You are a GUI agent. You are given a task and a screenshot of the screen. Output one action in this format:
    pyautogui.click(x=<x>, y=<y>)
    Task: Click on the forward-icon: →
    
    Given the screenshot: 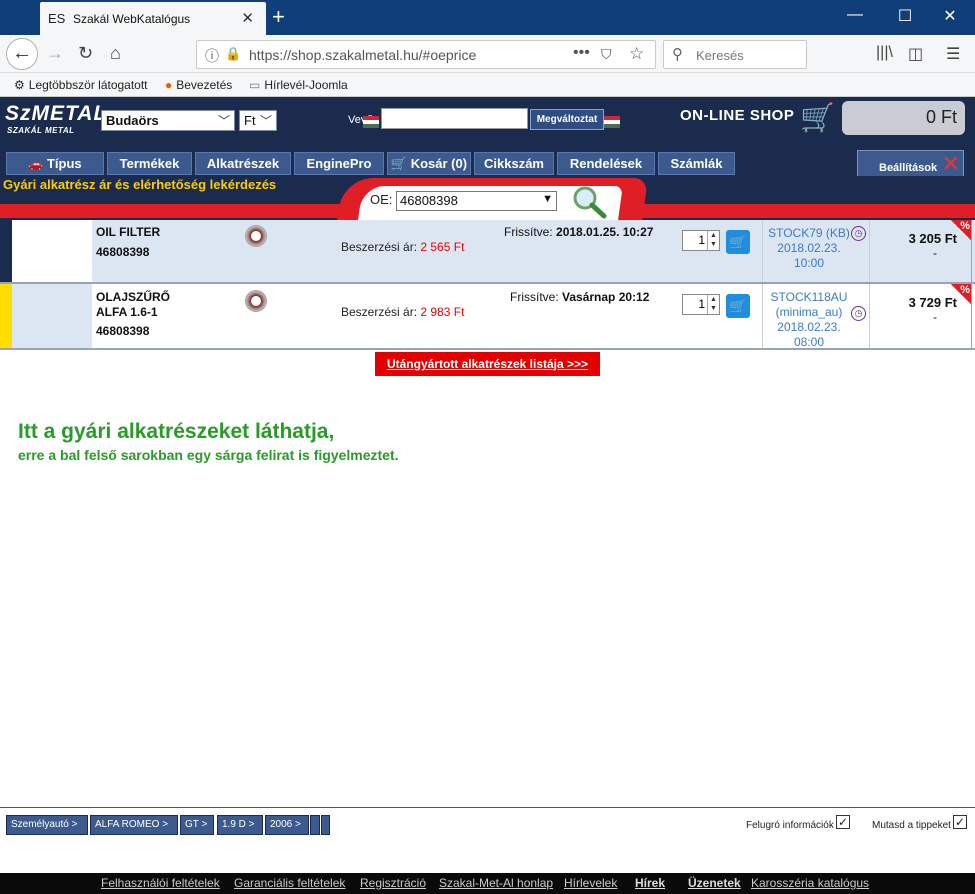 What is the action you would take?
    pyautogui.click(x=55, y=53)
    